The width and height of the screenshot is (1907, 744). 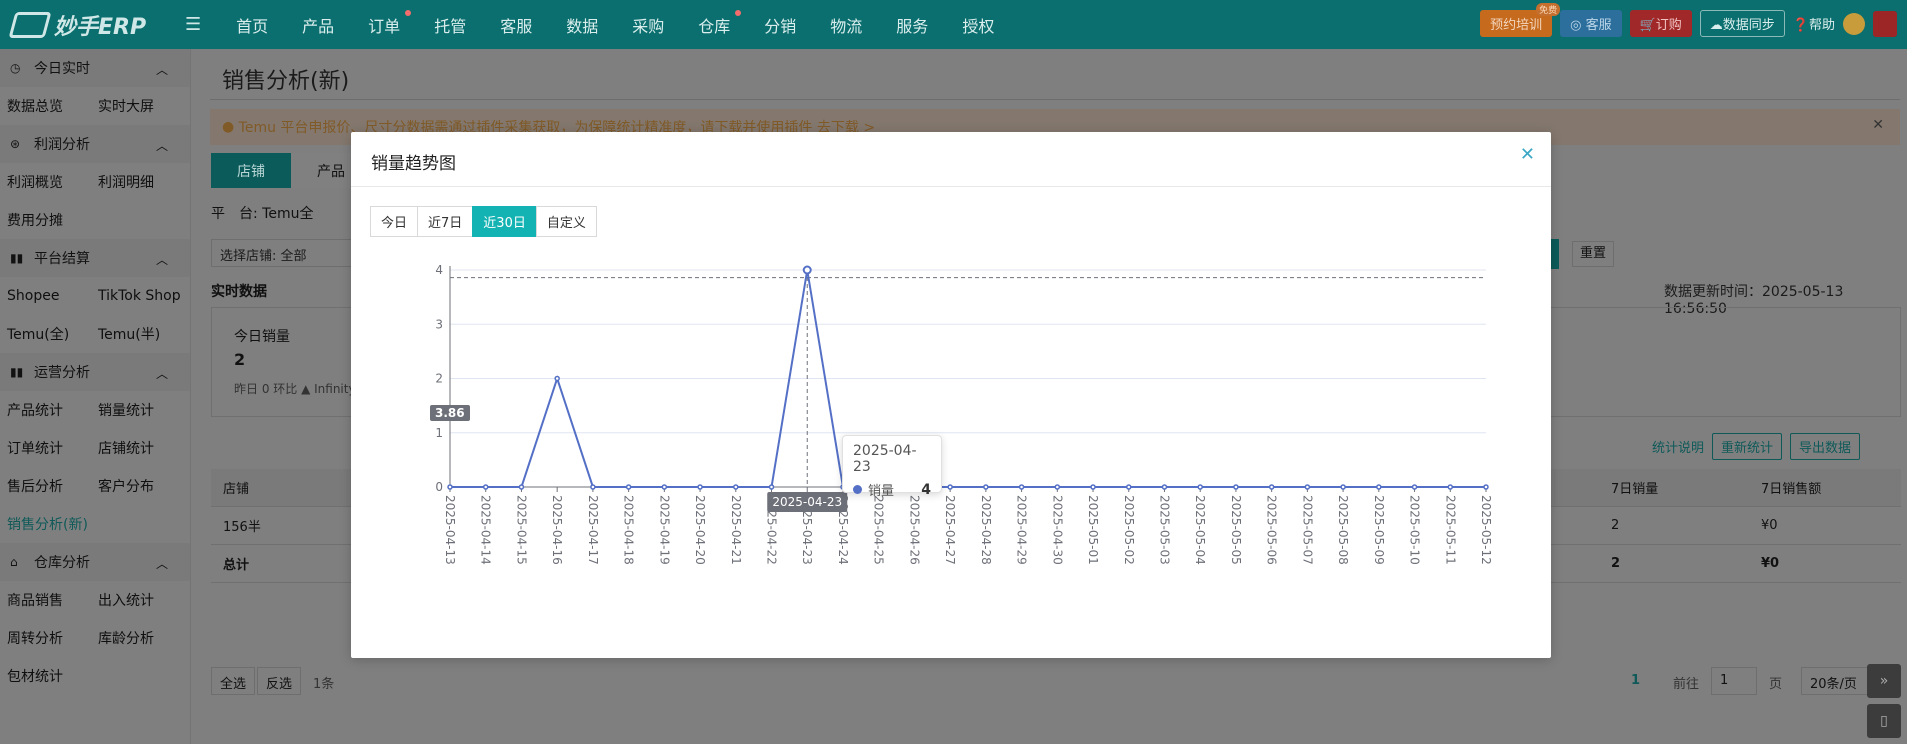 I want to click on total-label: 总计, so click(x=236, y=565).